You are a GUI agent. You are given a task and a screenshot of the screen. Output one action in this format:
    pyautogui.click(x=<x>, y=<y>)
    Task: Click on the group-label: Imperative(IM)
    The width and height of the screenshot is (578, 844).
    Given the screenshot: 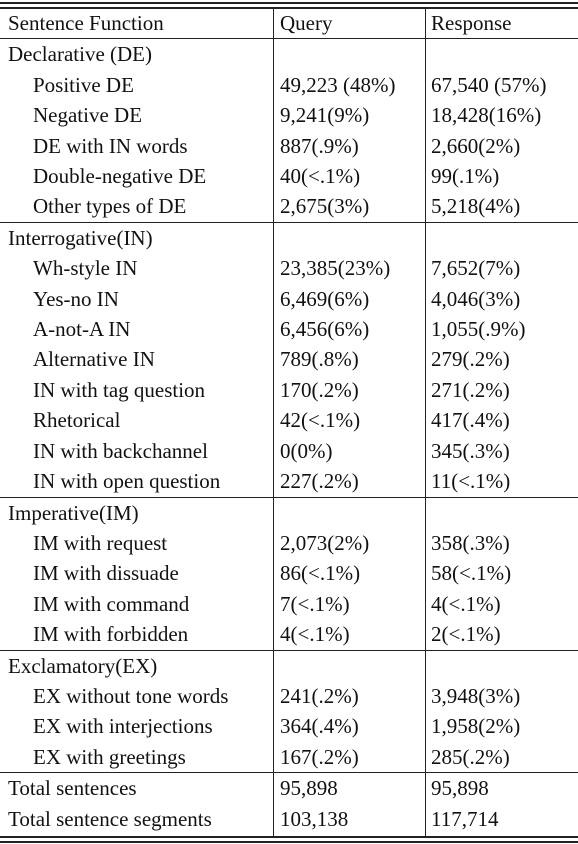 What is the action you would take?
    pyautogui.click(x=136, y=512)
    